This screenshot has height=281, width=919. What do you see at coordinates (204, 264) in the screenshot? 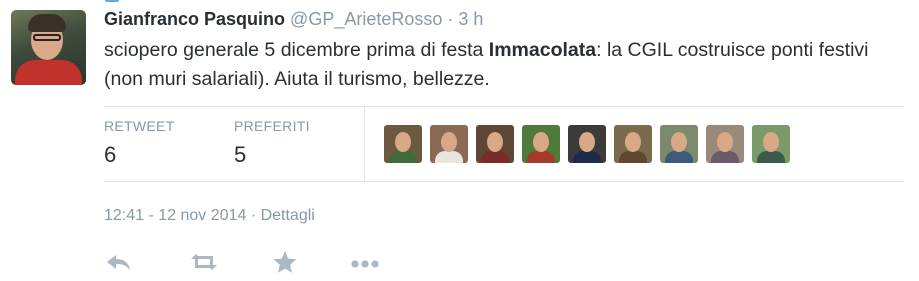
I see `retweet-icon` at bounding box center [204, 264].